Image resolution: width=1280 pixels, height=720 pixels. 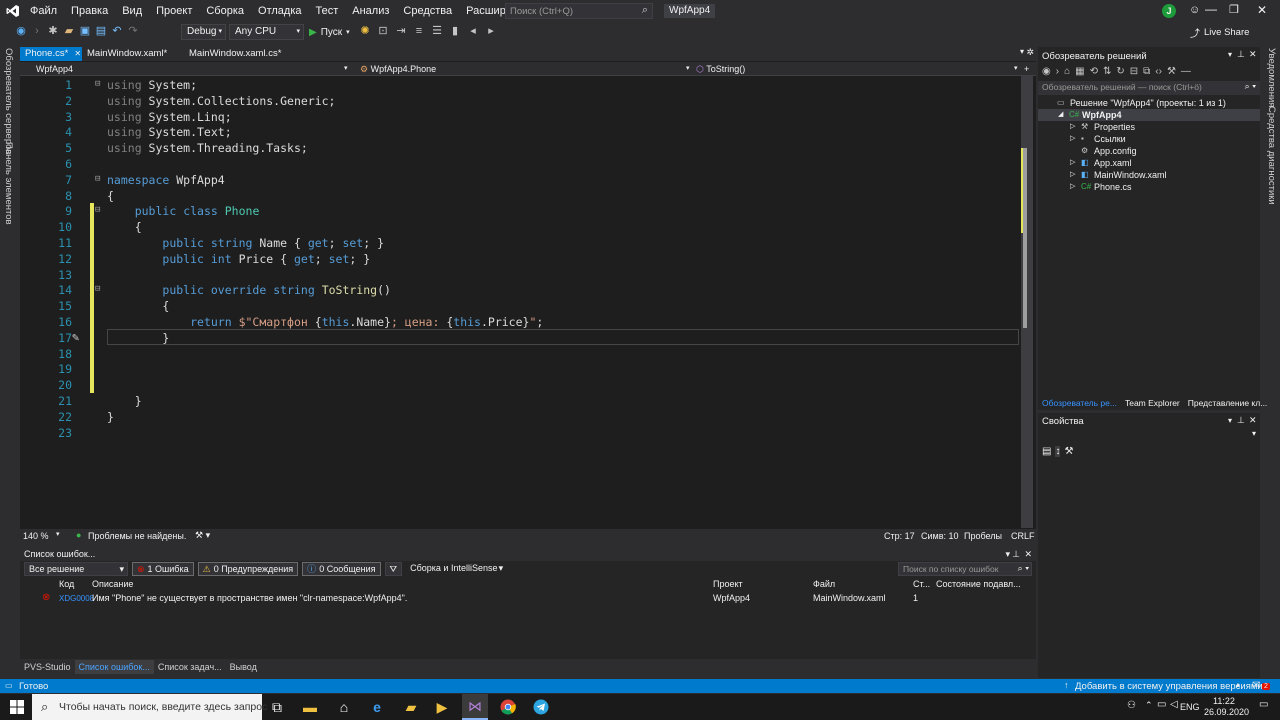 I want to click on se-tab: Team Explorer, so click(x=1152, y=403).